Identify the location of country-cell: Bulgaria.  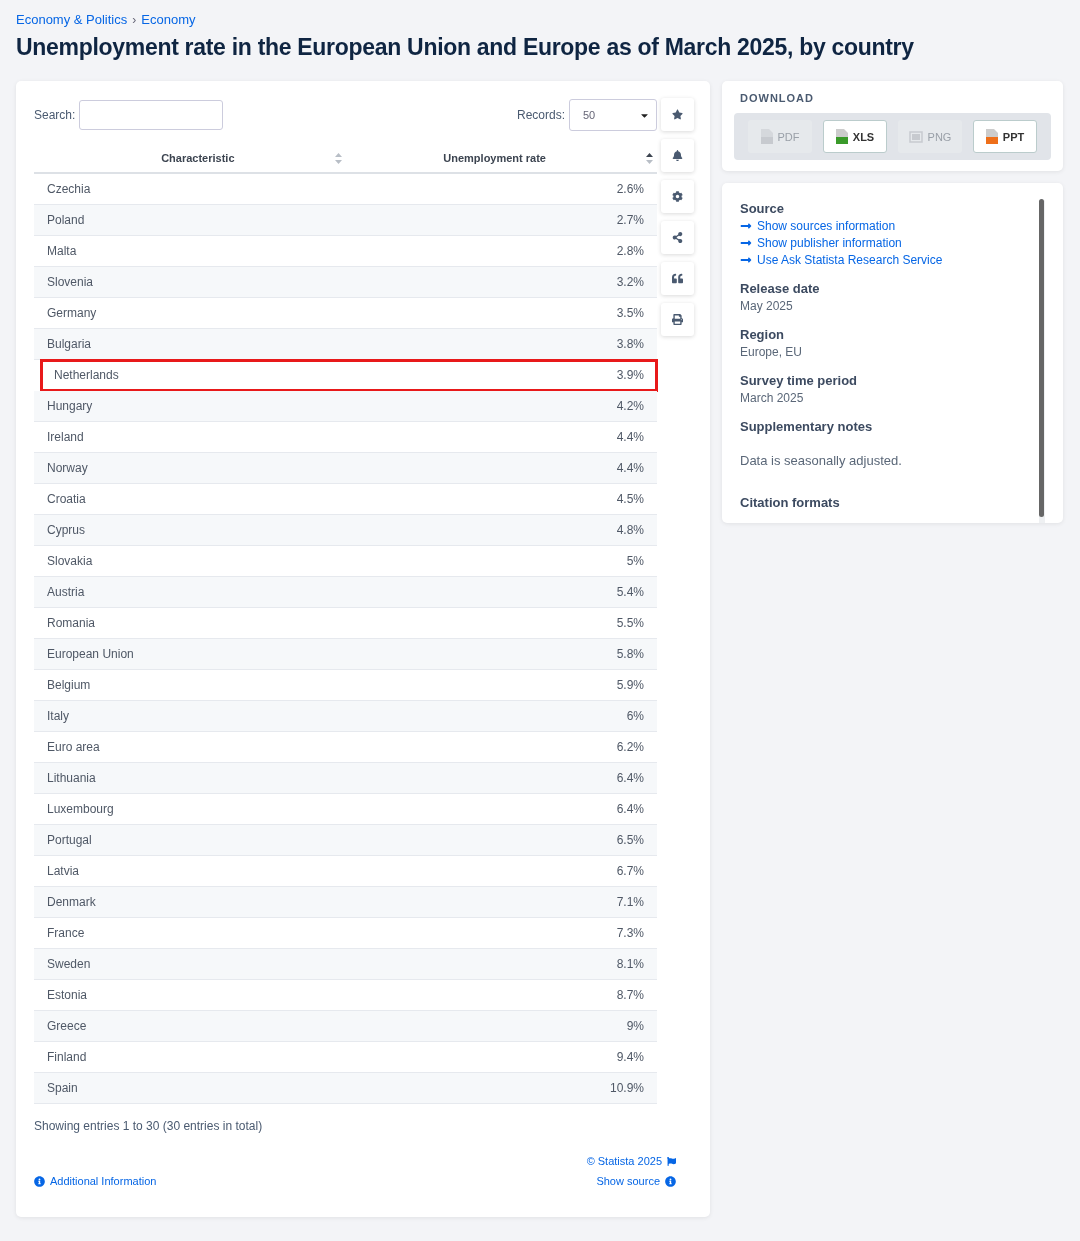
(69, 344).